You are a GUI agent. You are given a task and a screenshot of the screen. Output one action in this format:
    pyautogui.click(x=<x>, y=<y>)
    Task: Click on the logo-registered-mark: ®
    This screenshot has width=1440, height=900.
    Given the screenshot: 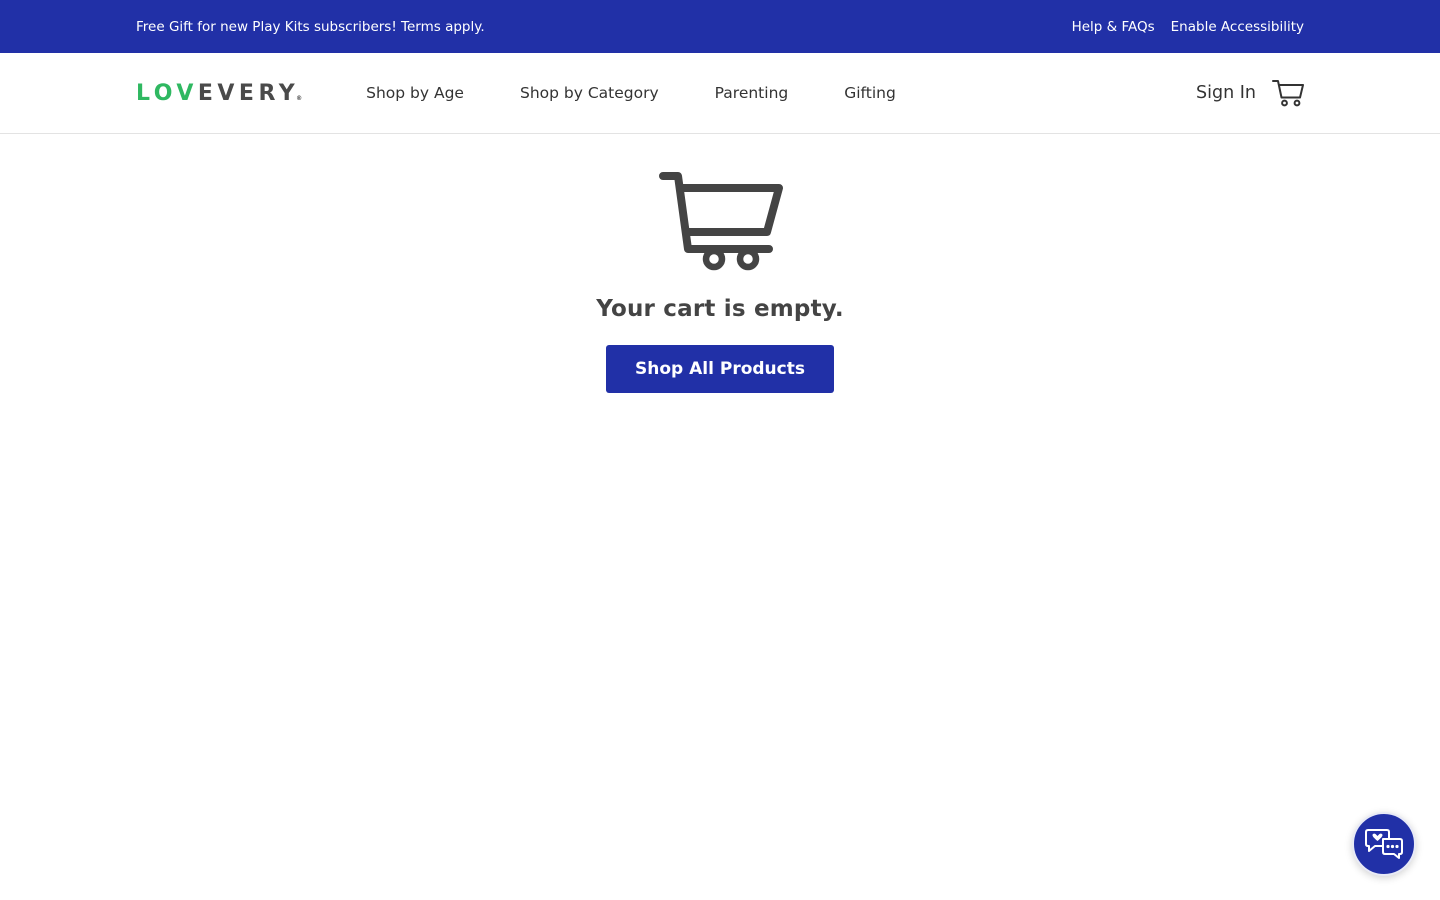 What is the action you would take?
    pyautogui.click(x=299, y=98)
    